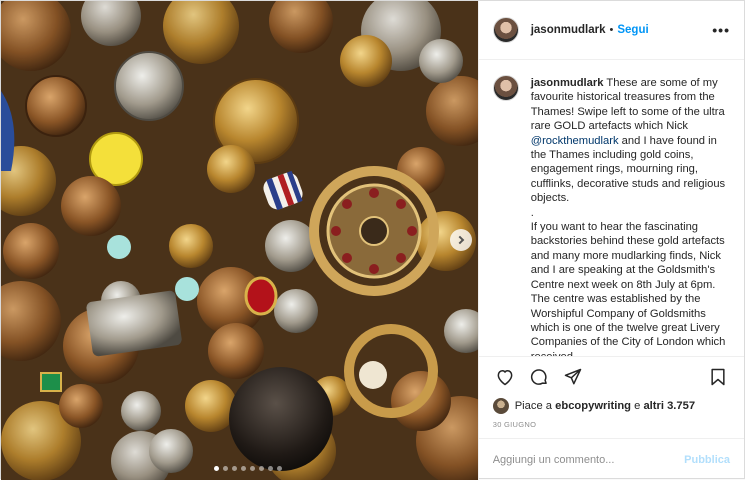  What do you see at coordinates (248, 468) in the screenshot?
I see `carousel-dots` at bounding box center [248, 468].